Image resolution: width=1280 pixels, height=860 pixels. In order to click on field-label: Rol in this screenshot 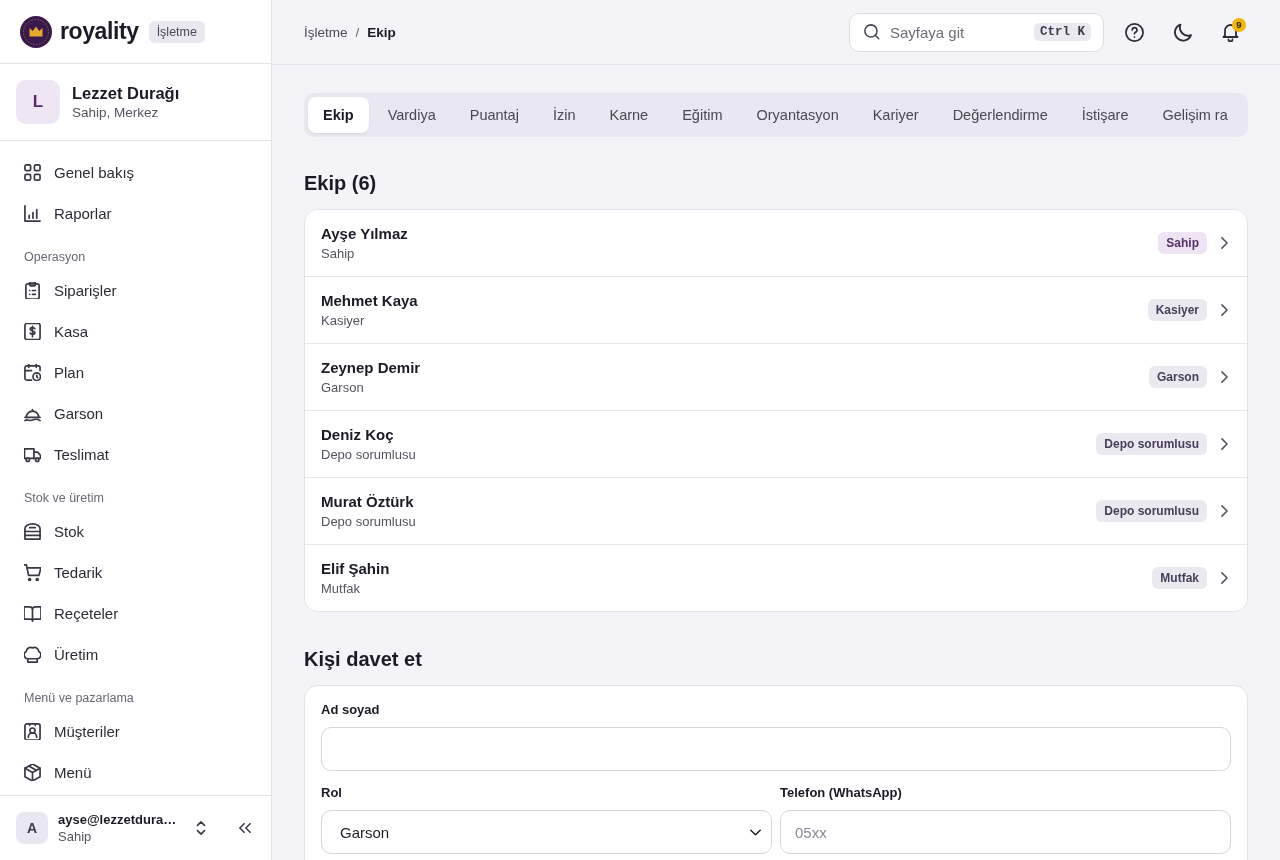, I will do `click(332, 793)`.